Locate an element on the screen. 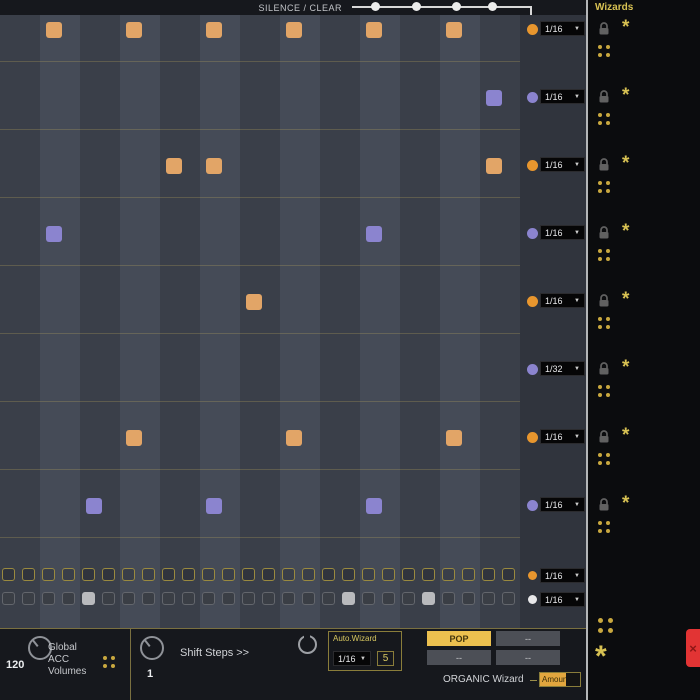 Image resolution: width=700 pixels, height=700 pixels. track-8-drag-handle is located at coordinates (604, 527).